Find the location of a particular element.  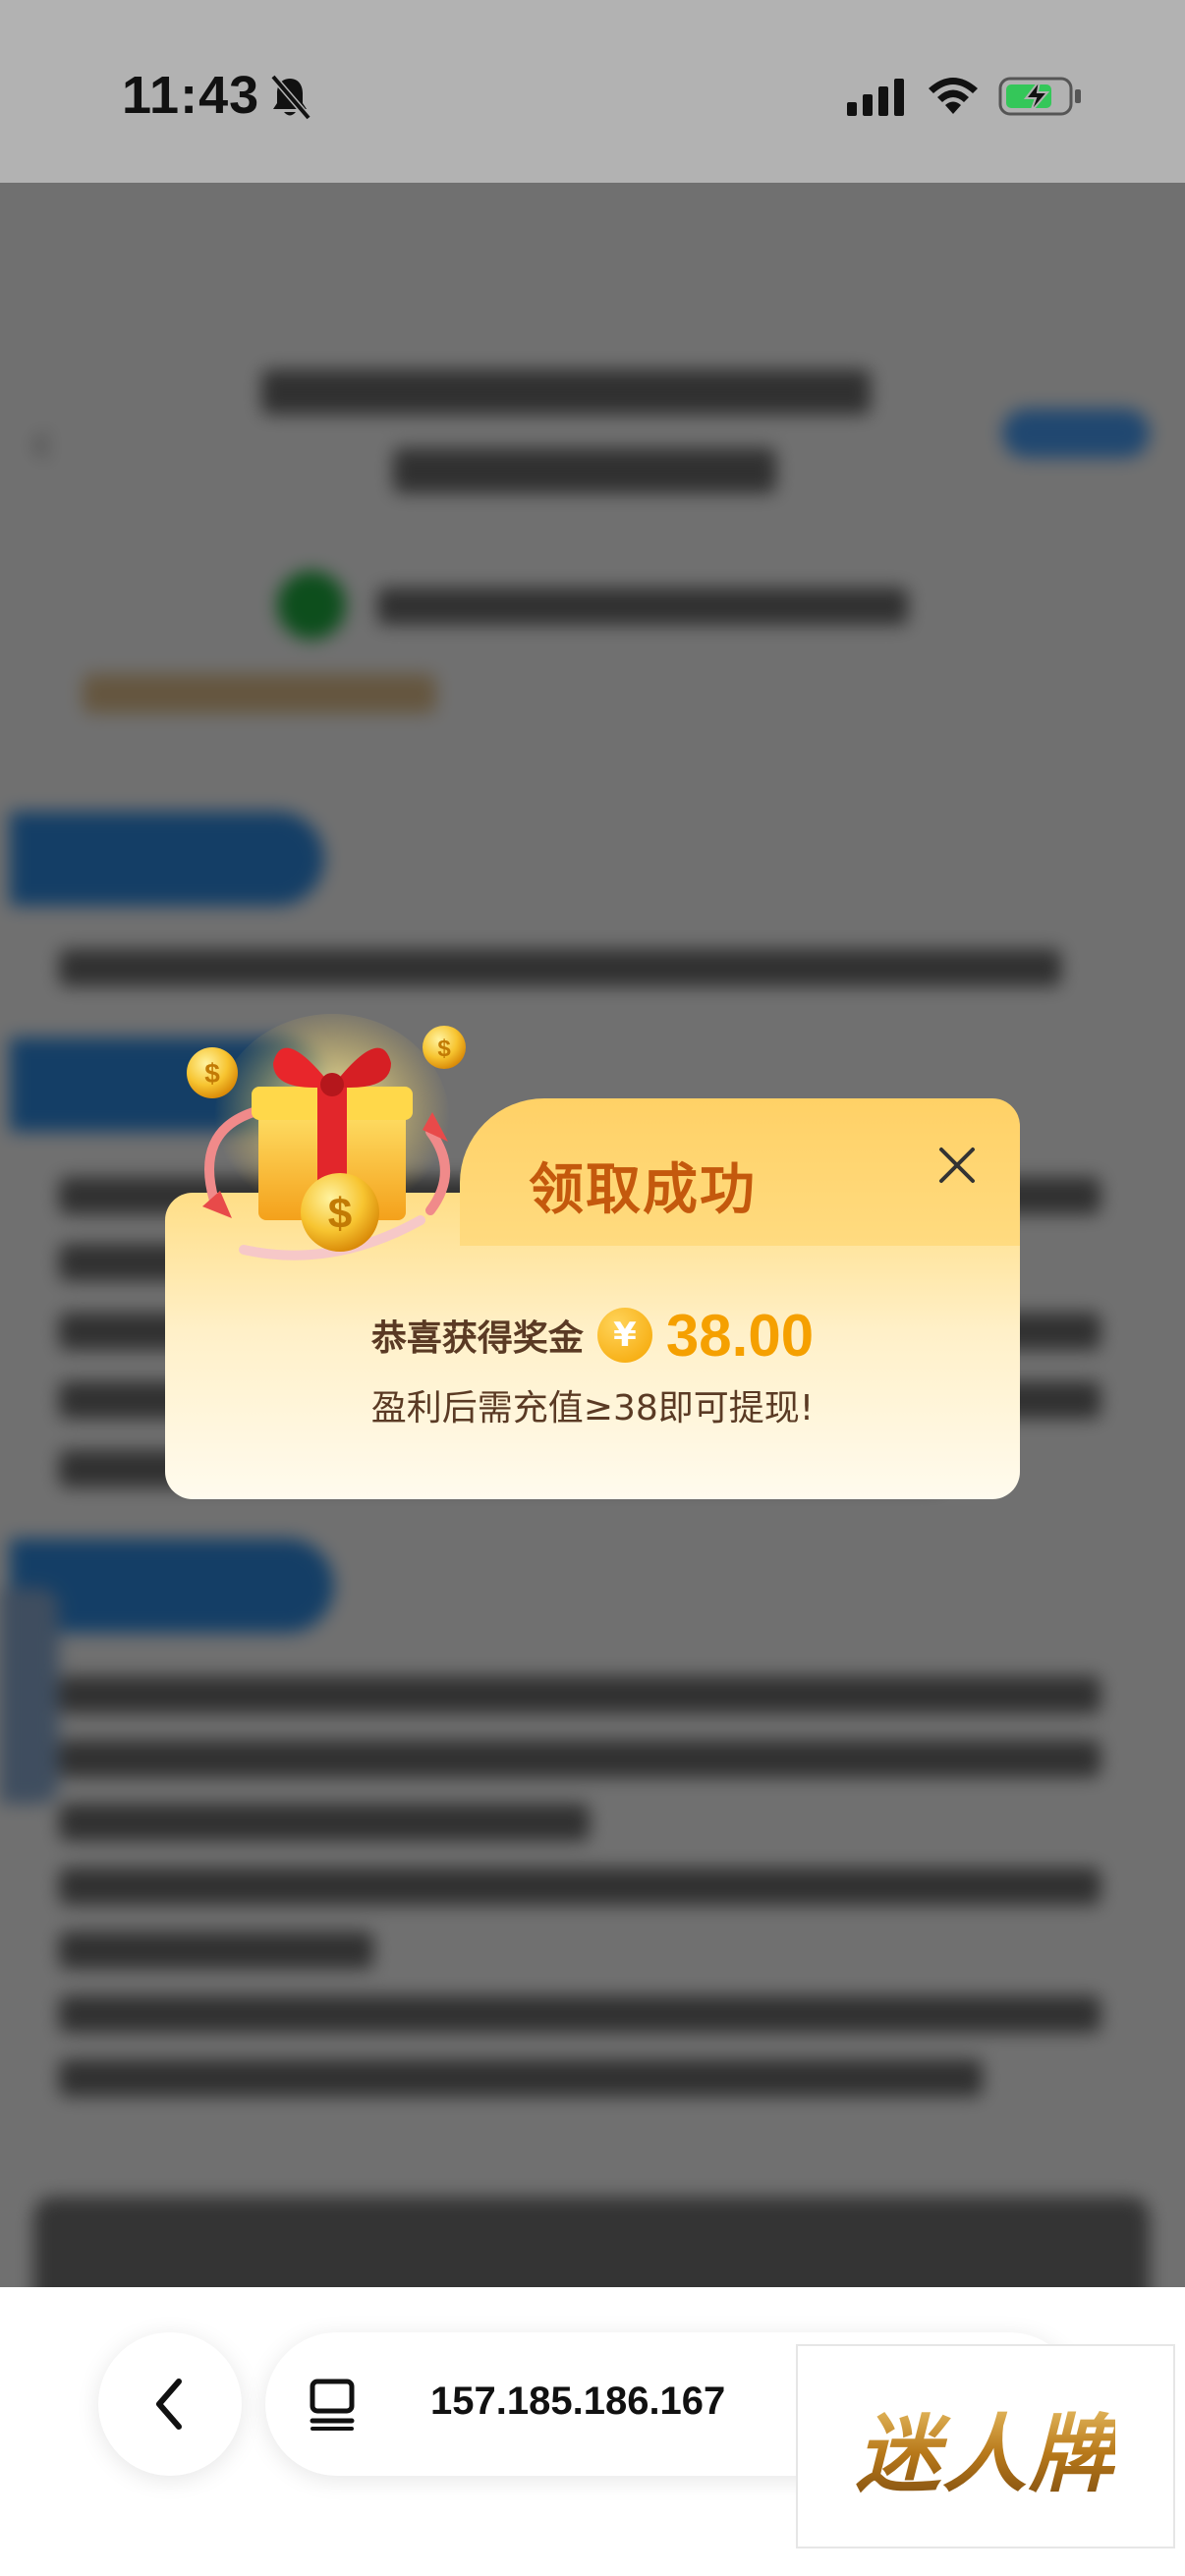

modal-title: 领取成功 is located at coordinates (643, 1190).